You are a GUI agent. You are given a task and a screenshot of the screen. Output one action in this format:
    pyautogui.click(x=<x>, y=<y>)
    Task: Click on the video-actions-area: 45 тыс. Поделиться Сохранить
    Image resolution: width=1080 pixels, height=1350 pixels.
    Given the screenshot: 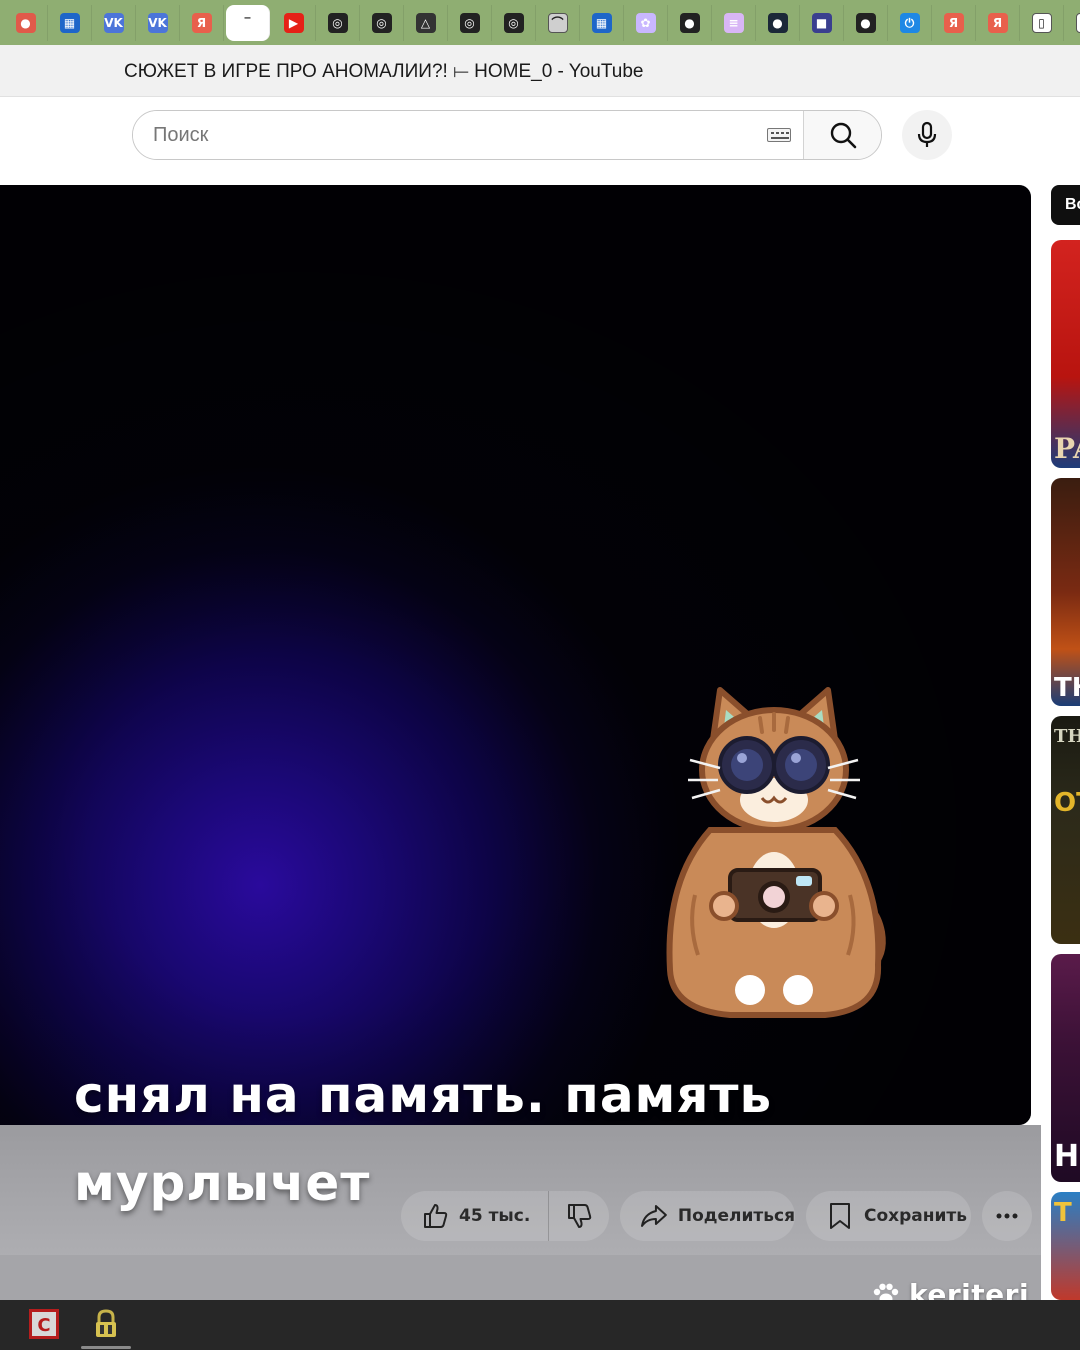 What is the action you would take?
    pyautogui.click(x=522, y=1212)
    